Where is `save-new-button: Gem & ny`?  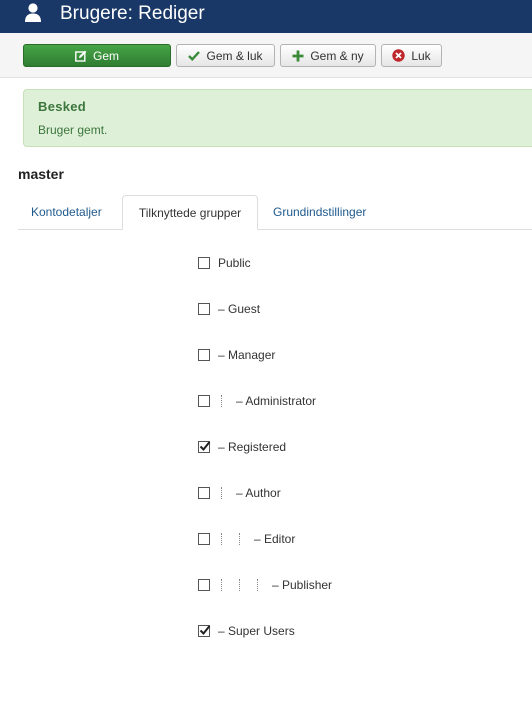
save-new-button: Gem & ny is located at coordinates (328, 55).